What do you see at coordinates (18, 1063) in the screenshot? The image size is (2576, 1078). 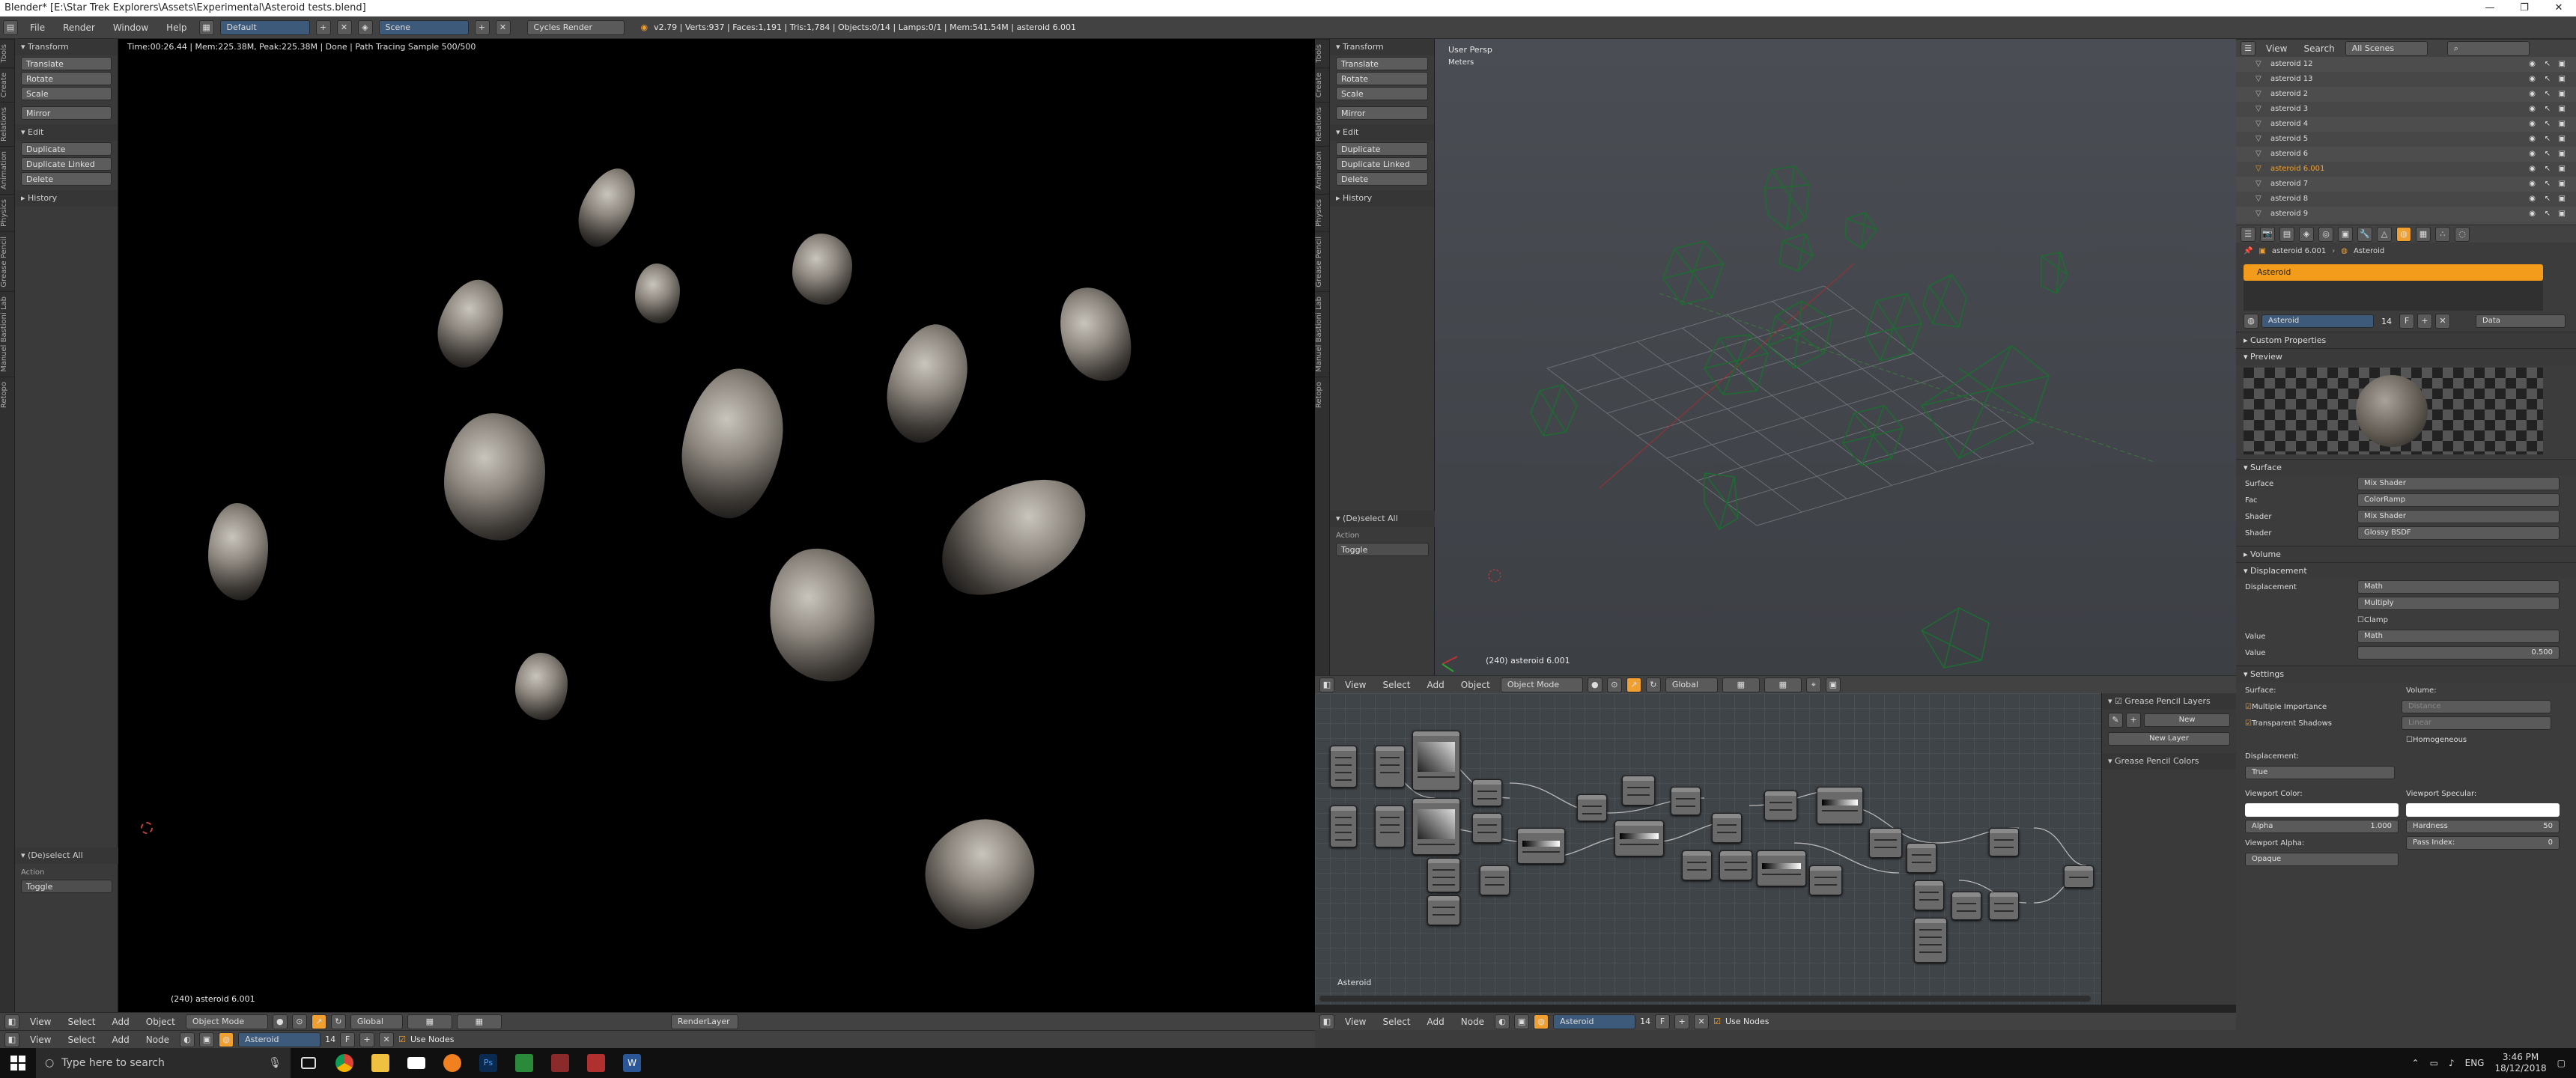 I see `windows-start-icon` at bounding box center [18, 1063].